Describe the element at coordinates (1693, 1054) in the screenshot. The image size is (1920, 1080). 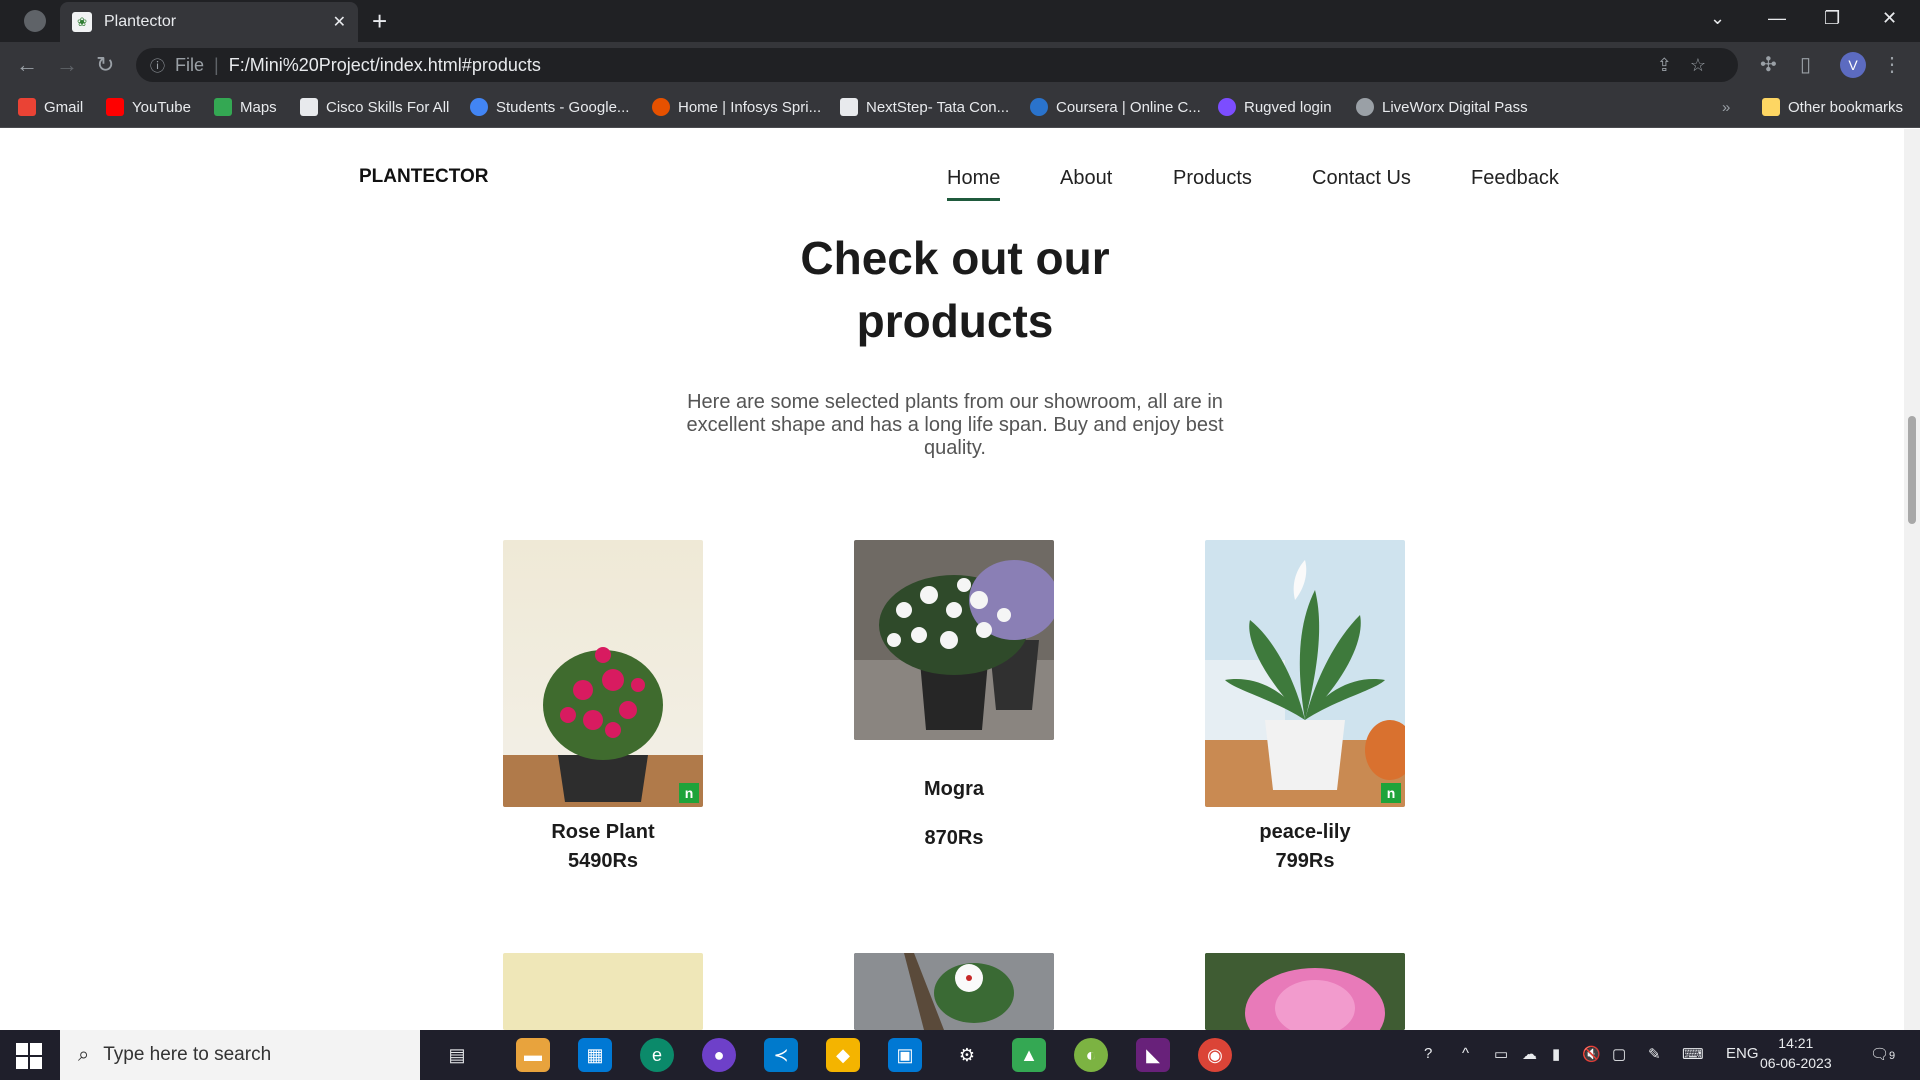
I see `keyboard-icon: ⌨` at that location.